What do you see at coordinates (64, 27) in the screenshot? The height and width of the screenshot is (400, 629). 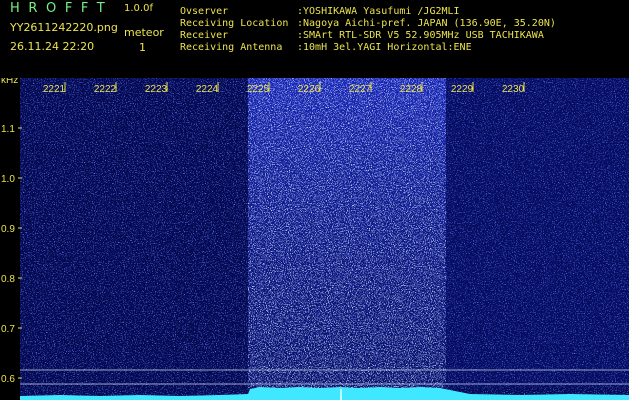 I see `file-name: YY2611242220.png` at bounding box center [64, 27].